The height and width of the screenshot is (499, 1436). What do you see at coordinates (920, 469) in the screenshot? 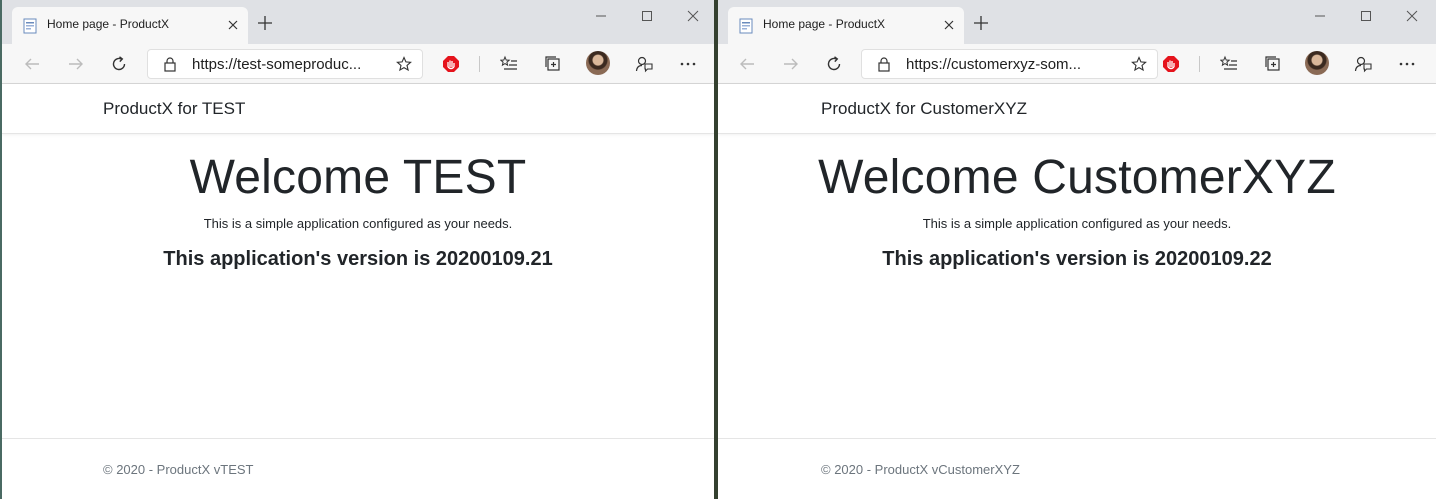
I see `footer-text: © 2020 - ProductX vCustomerXYZ` at bounding box center [920, 469].